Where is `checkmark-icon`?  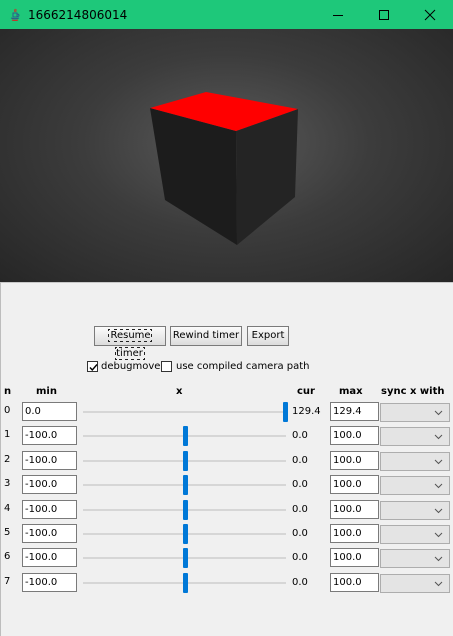 checkmark-icon is located at coordinates (93, 367).